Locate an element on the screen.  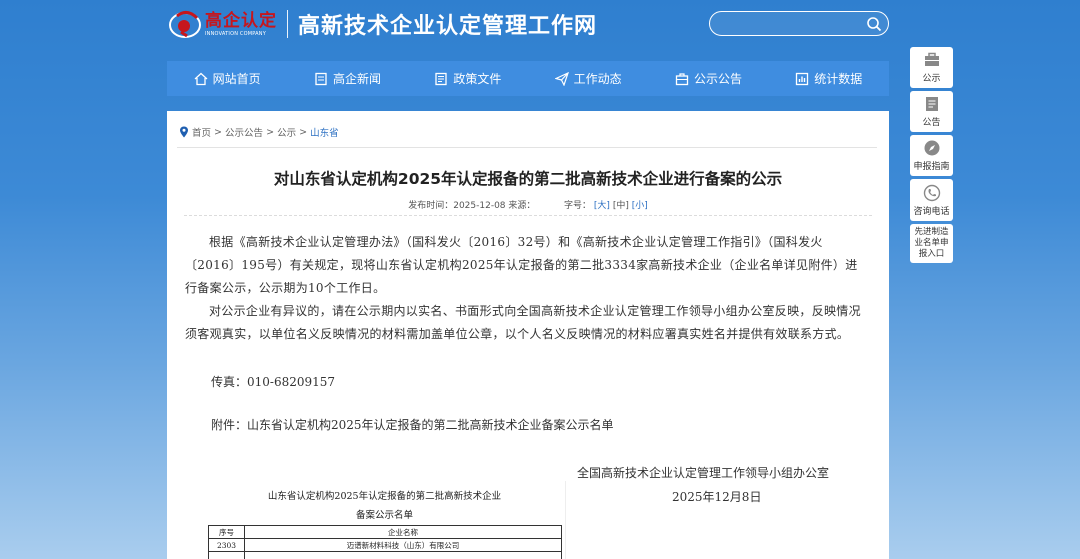
side-btn-label: 先进制造业名单申报入口 is located at coordinates (931, 243).